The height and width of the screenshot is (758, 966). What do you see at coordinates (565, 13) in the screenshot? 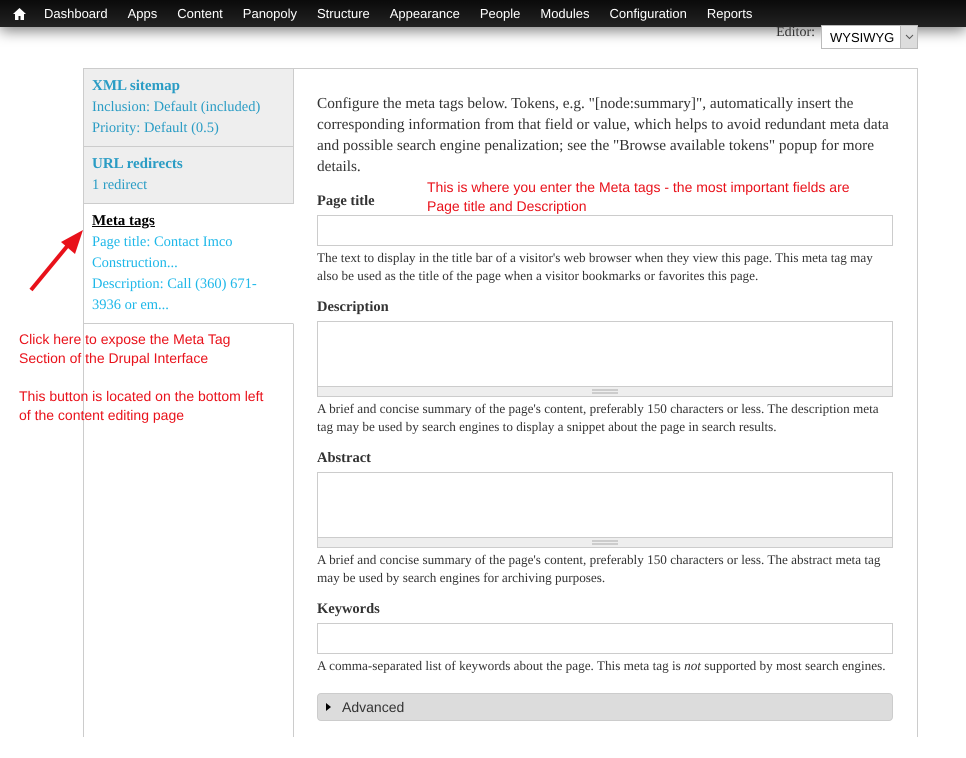
I see `toolbar-link: Modules` at bounding box center [565, 13].